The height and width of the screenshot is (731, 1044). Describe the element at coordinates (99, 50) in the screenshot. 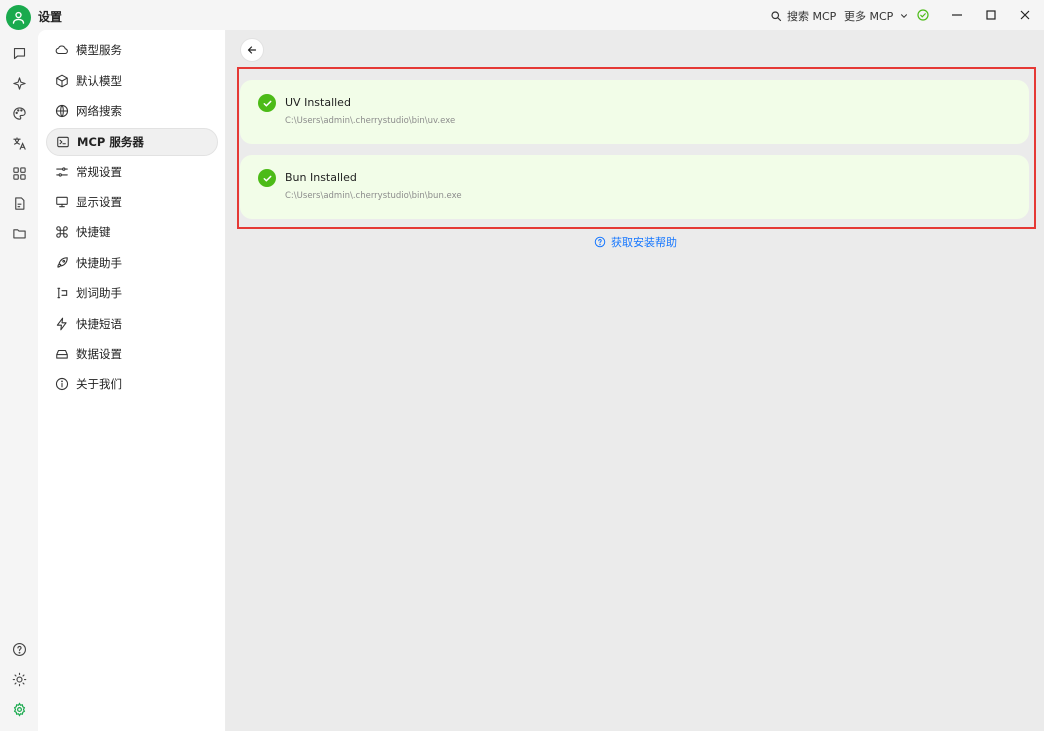

I see `menu-item-label: 模型服务` at that location.